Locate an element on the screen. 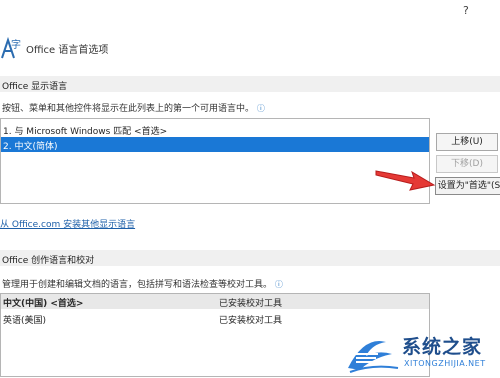  authoring-language-heading: Office 创作语言和校对 is located at coordinates (250, 258).